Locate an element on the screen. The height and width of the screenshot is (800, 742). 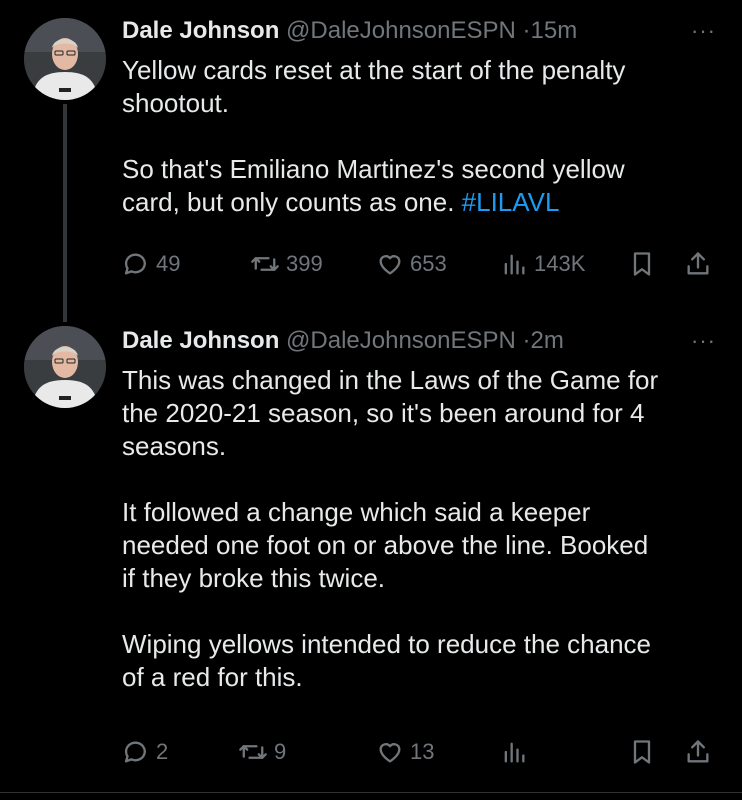
timestamp: 15m is located at coordinates (554, 30).